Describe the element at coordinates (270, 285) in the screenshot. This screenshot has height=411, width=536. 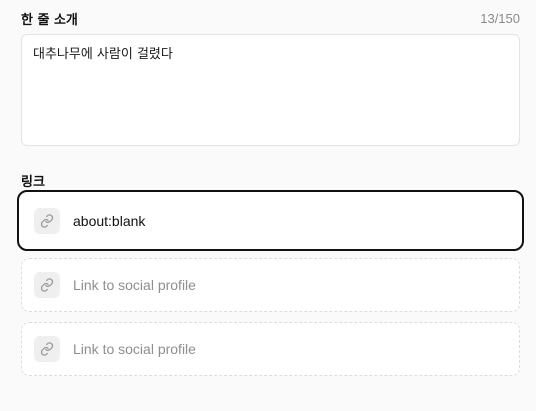
I see `link-input-2: Link to social profile` at that location.